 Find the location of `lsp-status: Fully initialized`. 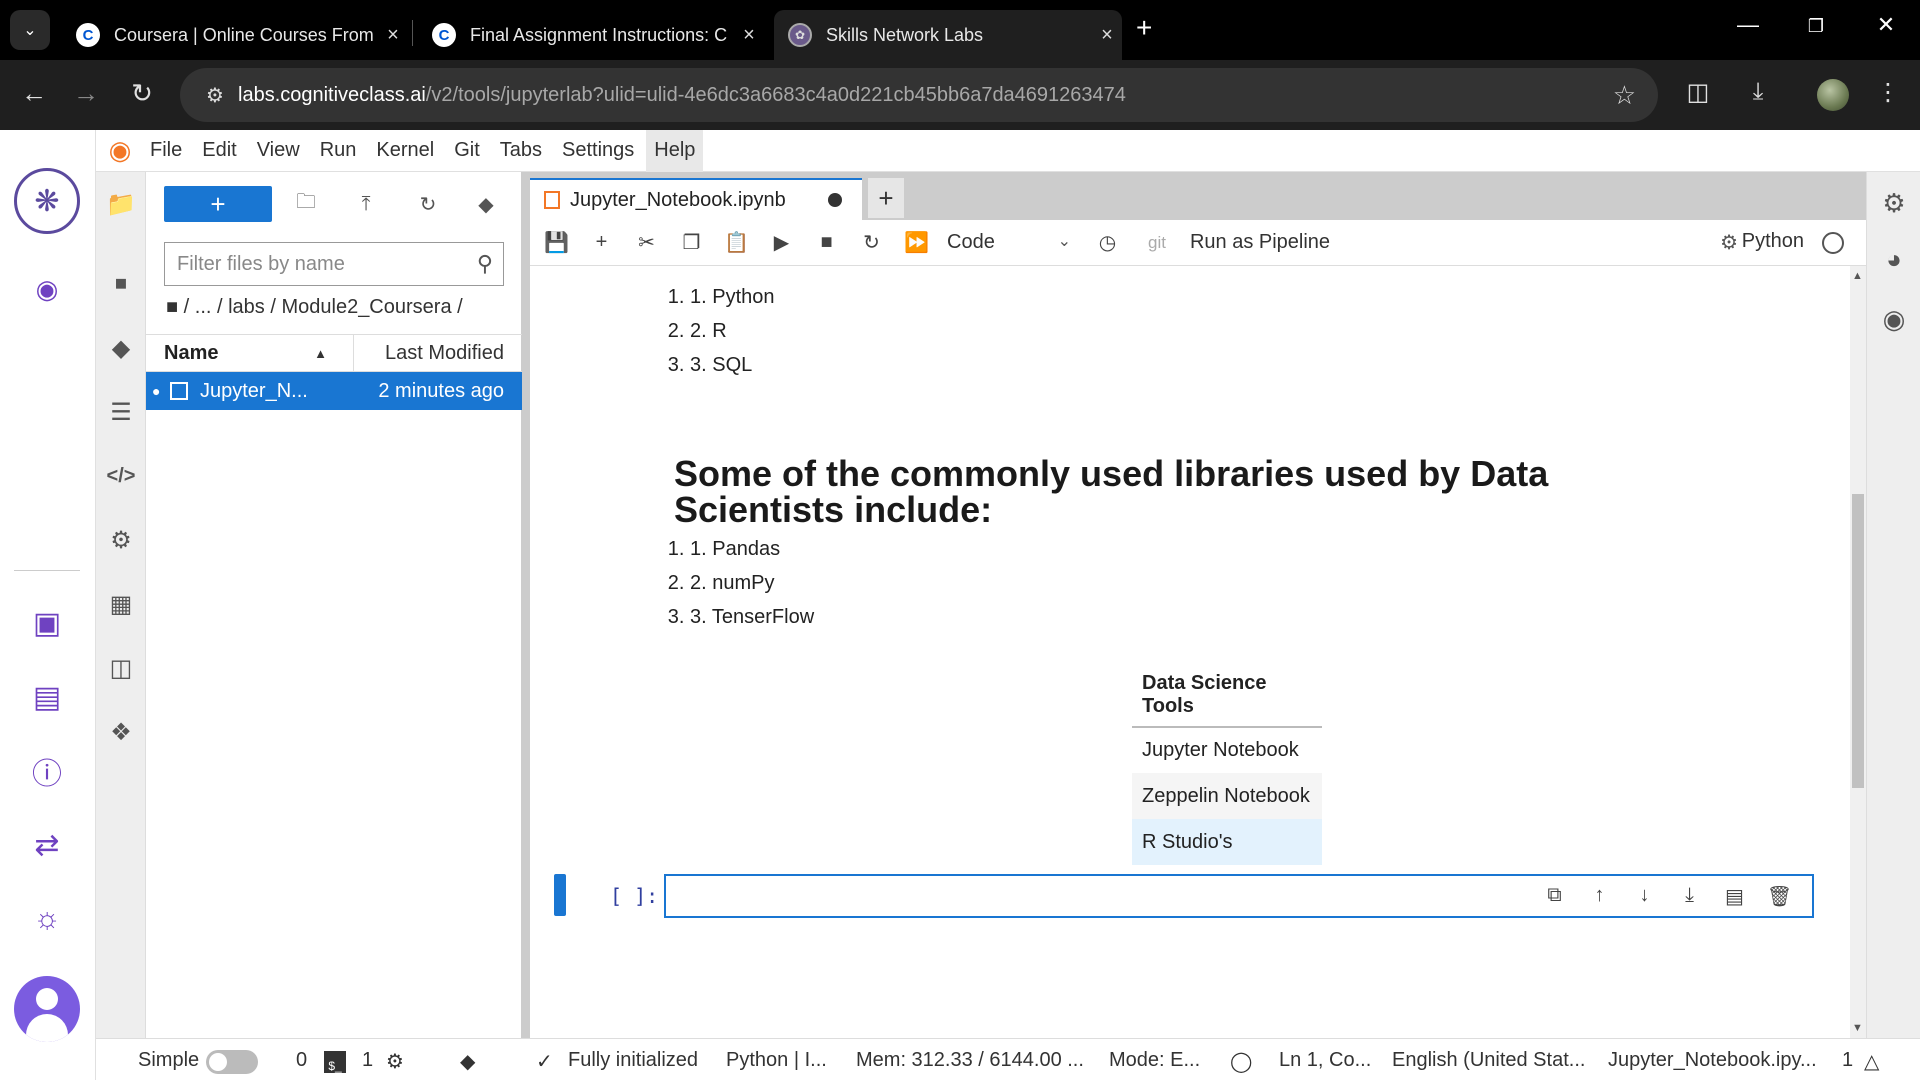

lsp-status: Fully initialized is located at coordinates (633, 1060).